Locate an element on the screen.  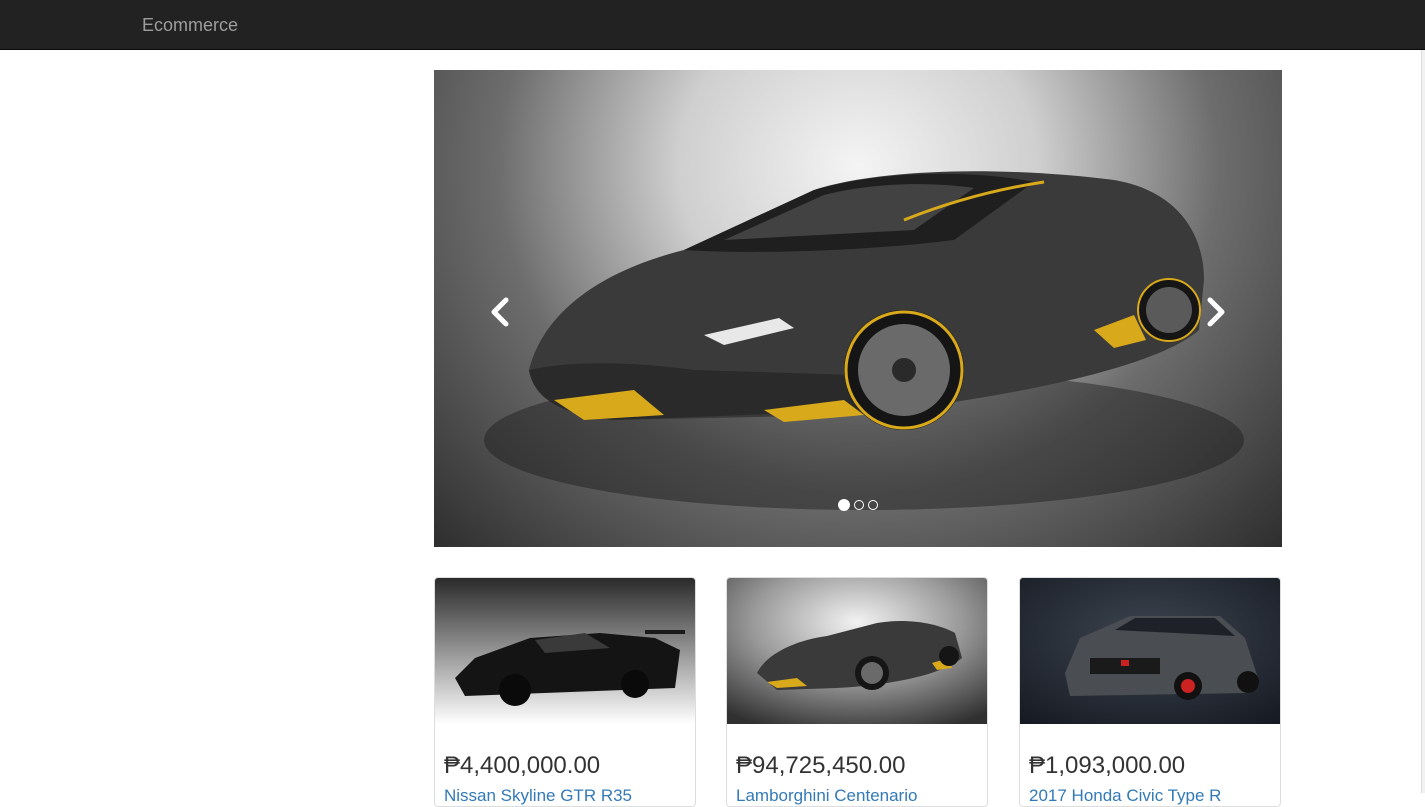
chevron-left-icon is located at coordinates (500, 312).